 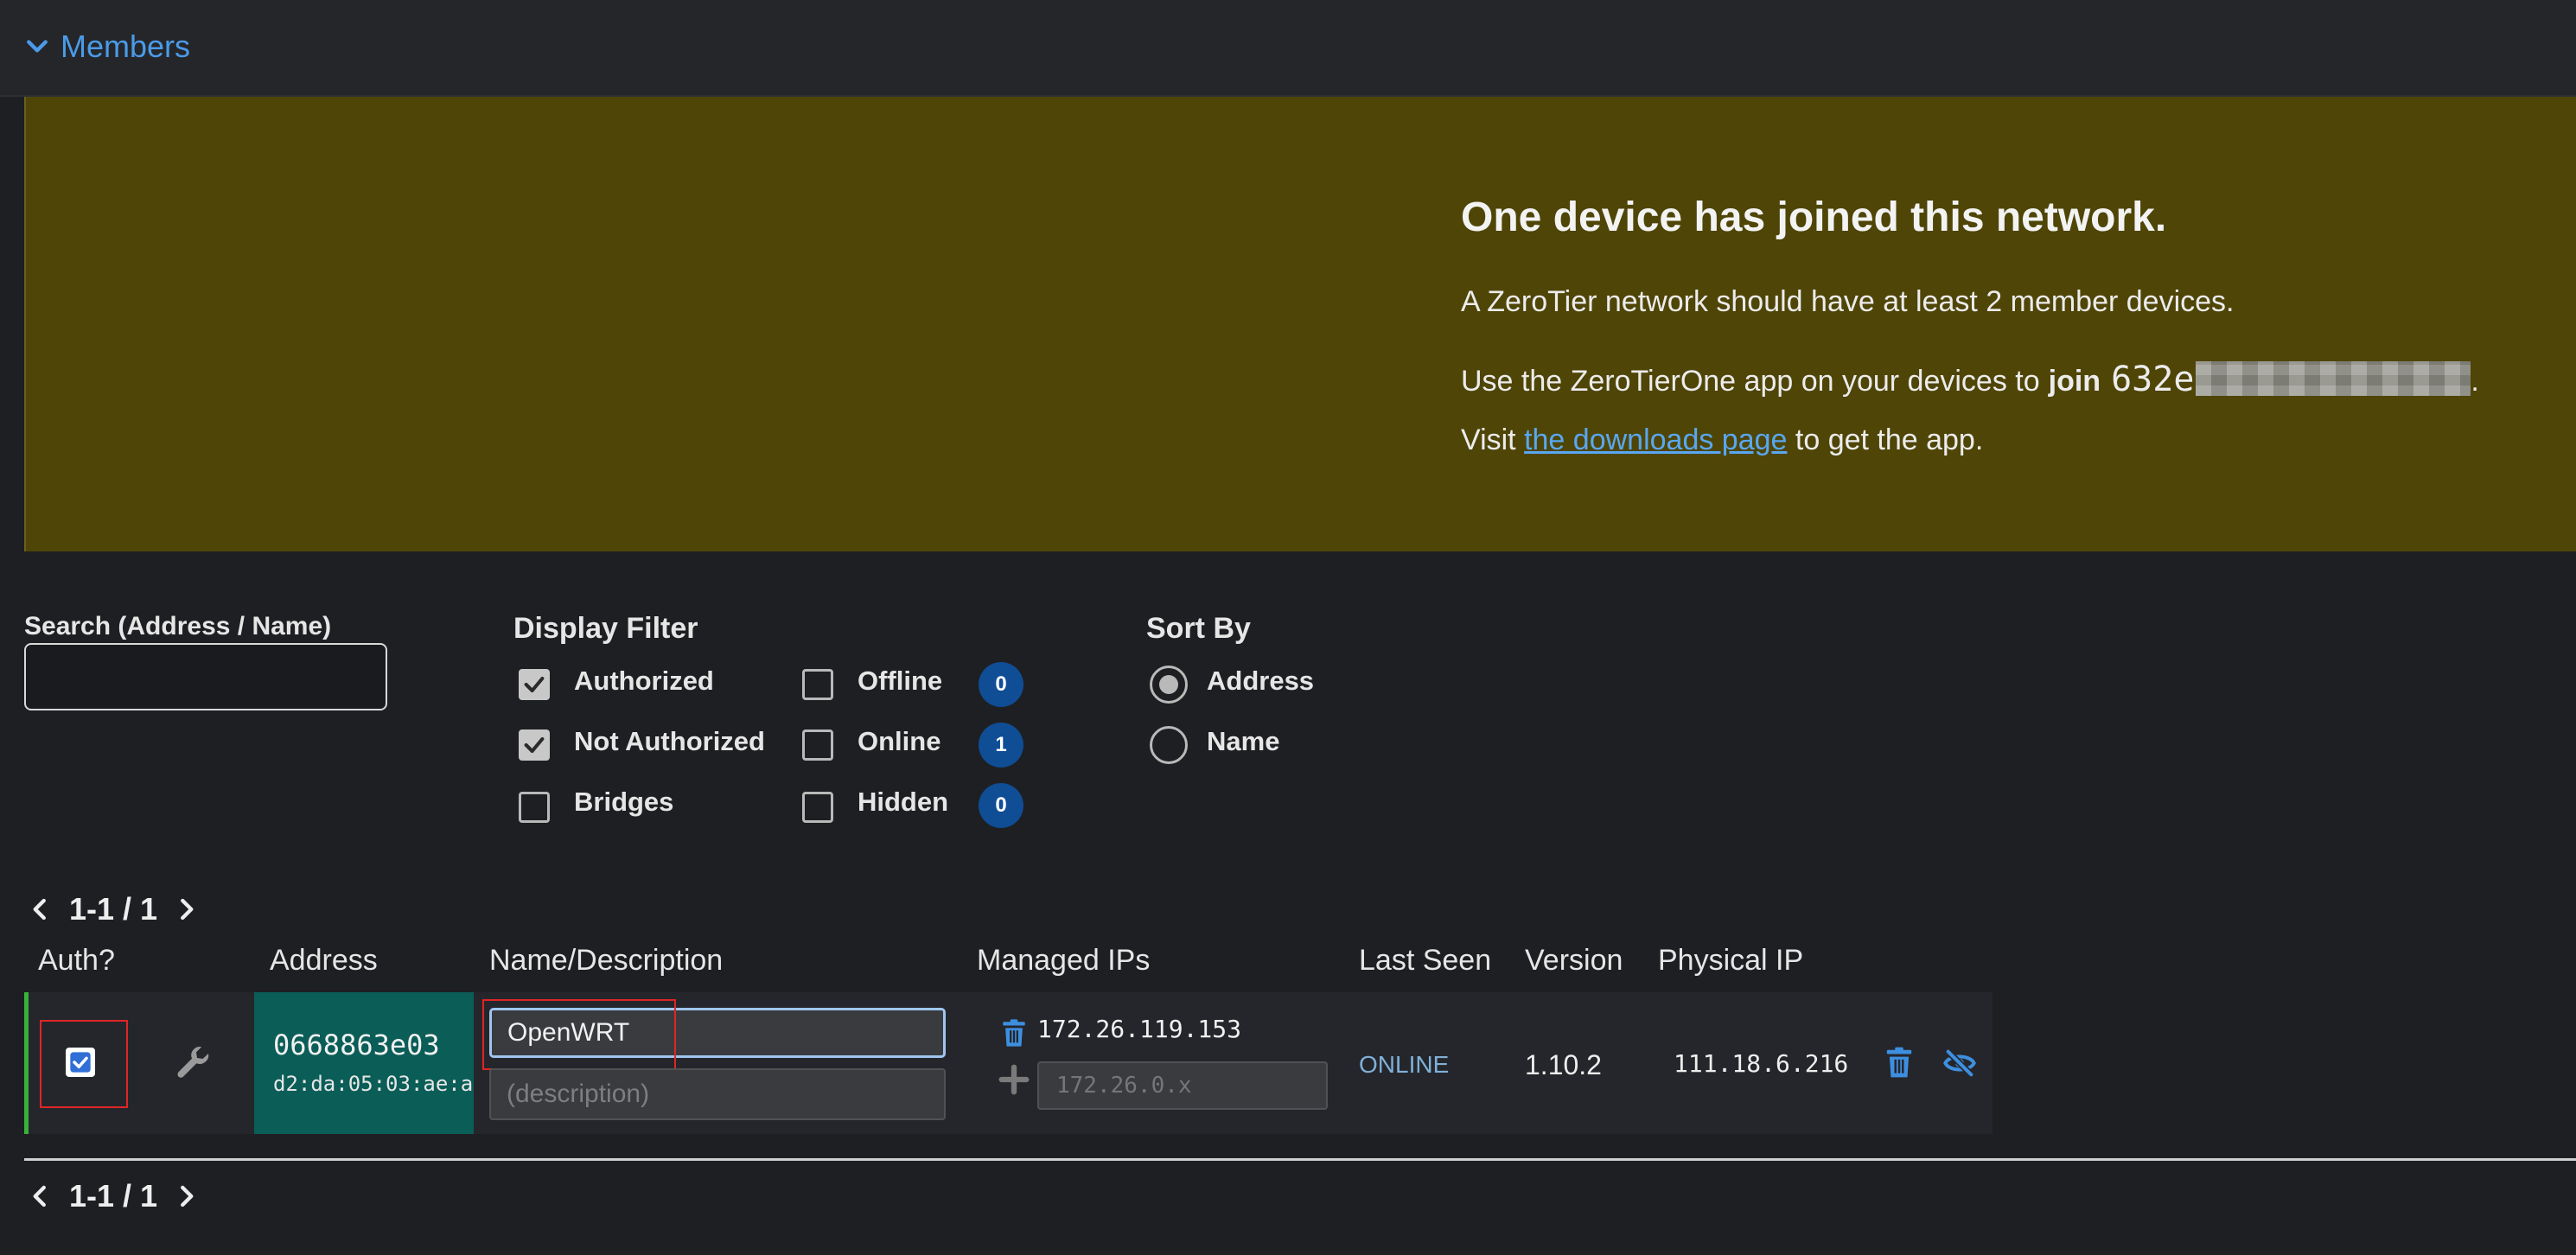 I want to click on filter-online-checkbox, so click(x=817, y=745).